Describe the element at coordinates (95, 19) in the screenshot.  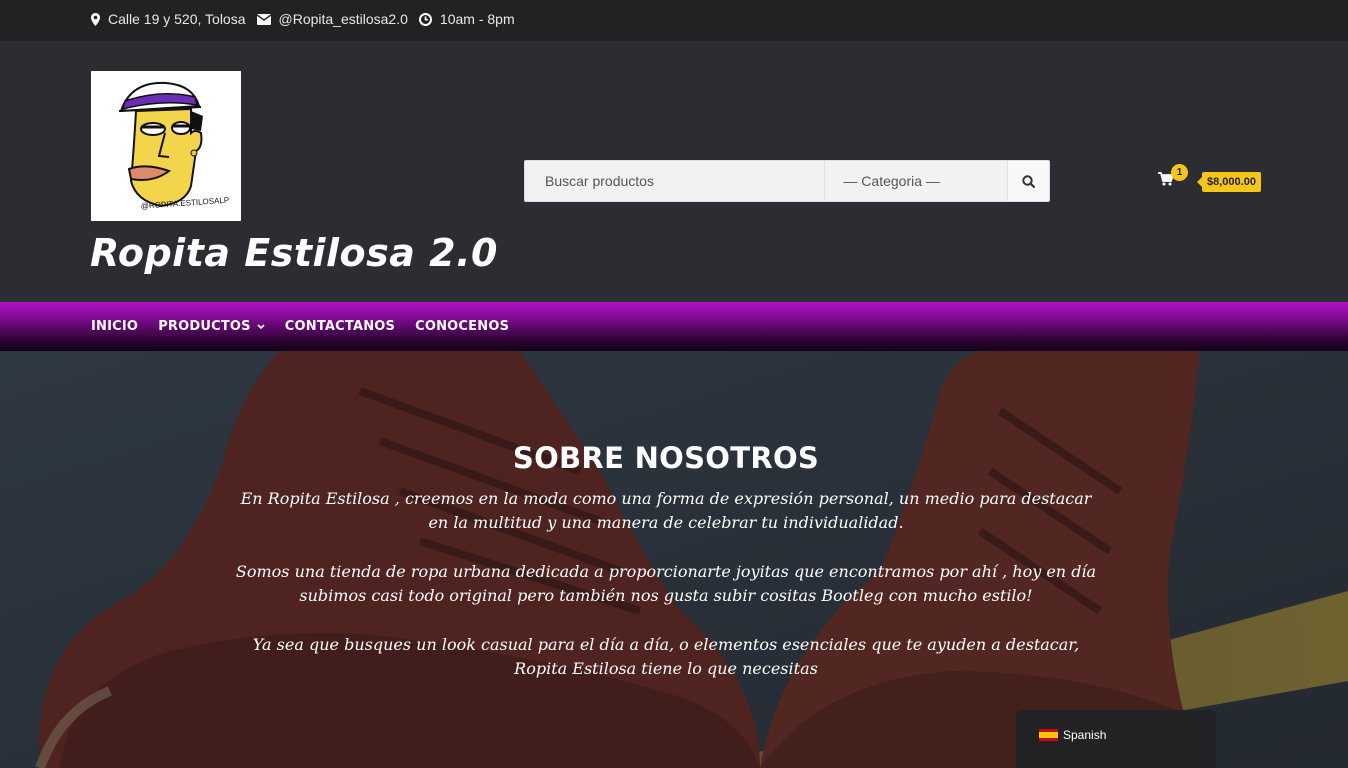
I see `map-marker-icon` at that location.